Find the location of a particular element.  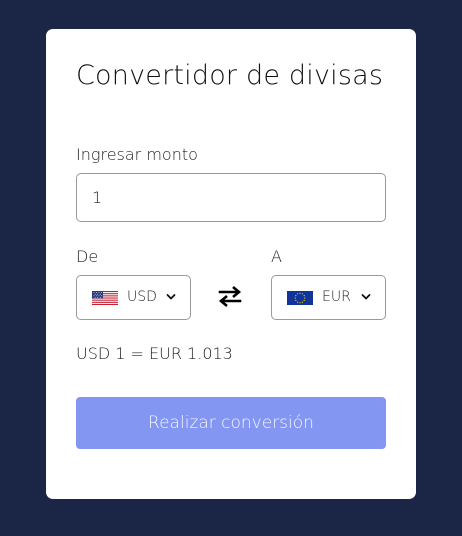

from-currency-select: USD is located at coordinates (133, 297).